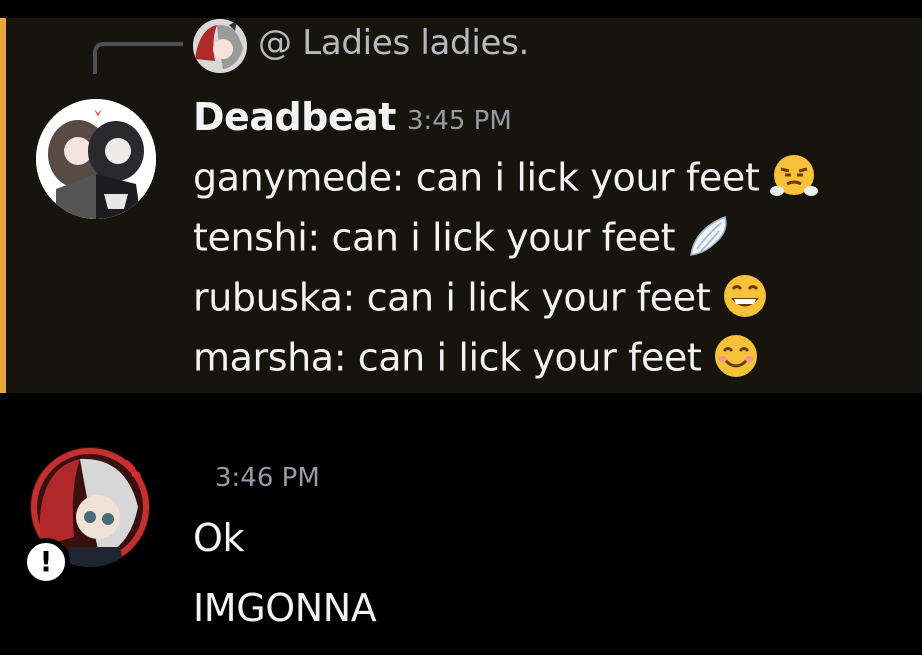 Image resolution: width=922 pixels, height=655 pixels. What do you see at coordinates (275, 43) in the screenshot?
I see `mention-symbol: @` at bounding box center [275, 43].